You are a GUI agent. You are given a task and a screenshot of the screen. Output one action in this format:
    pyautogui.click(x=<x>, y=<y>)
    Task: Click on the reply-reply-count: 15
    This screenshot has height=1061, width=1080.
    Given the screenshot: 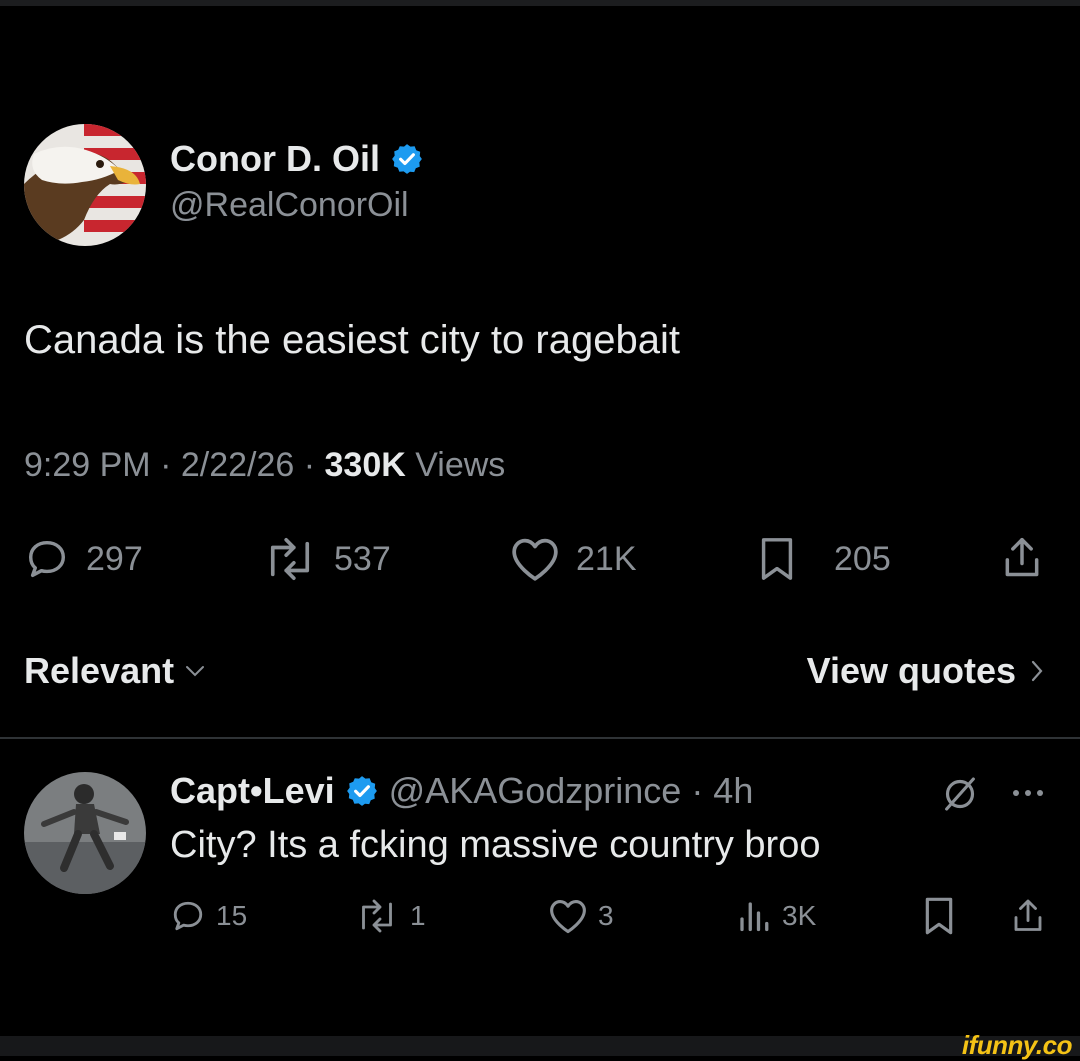 What is the action you would take?
    pyautogui.click(x=232, y=915)
    